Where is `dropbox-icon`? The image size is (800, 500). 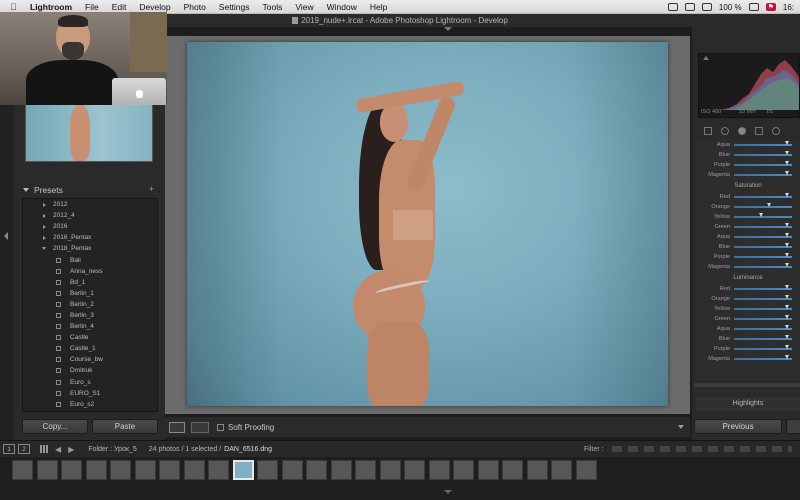
dropbox-icon is located at coordinates (672, 7).